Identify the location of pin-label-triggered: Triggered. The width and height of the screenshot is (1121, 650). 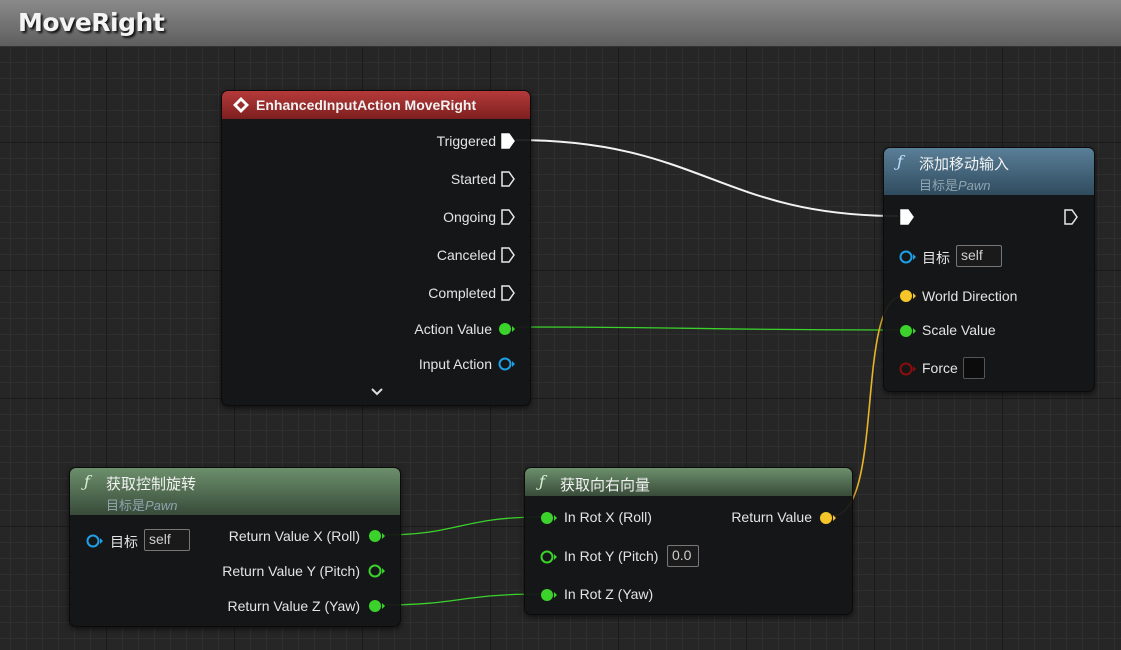
(466, 141).